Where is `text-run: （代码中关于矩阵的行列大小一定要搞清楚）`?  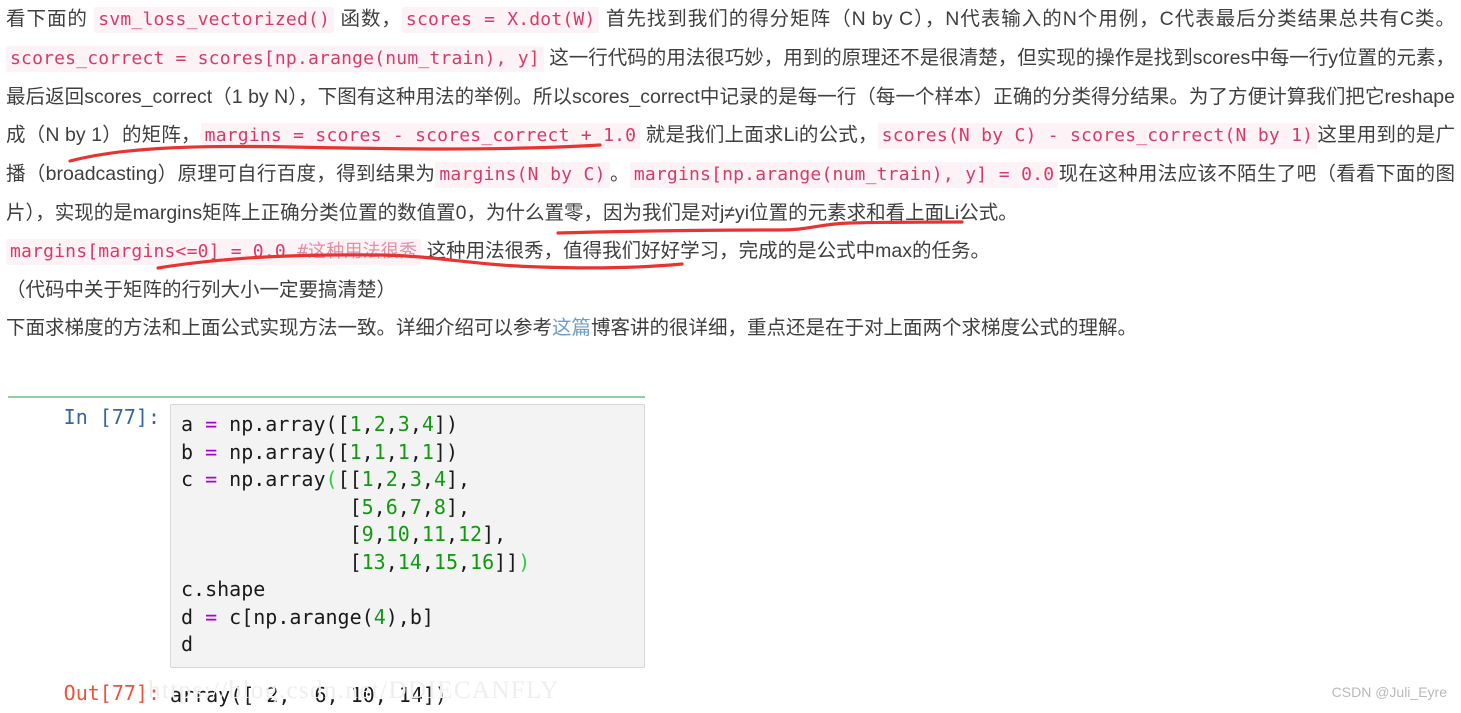
text-run: （代码中关于矩阵的行列大小一定要搞清楚） is located at coordinates (201, 290).